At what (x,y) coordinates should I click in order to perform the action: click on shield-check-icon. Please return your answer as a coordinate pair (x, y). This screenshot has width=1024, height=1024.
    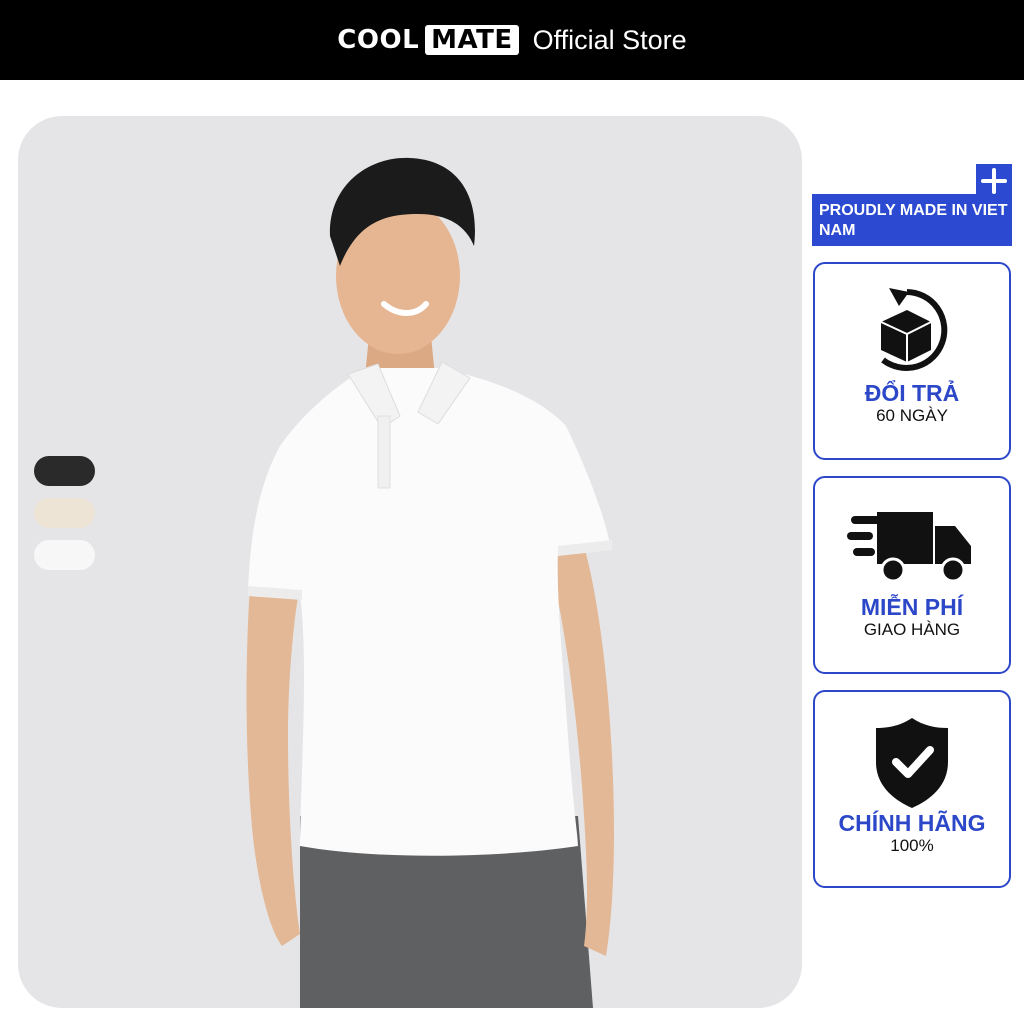
    Looking at the image, I should click on (912, 763).